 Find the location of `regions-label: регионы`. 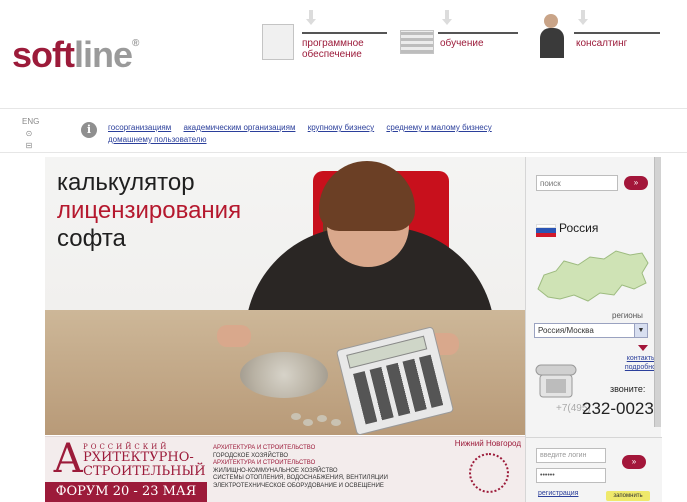

regions-label: регионы is located at coordinates (627, 315).